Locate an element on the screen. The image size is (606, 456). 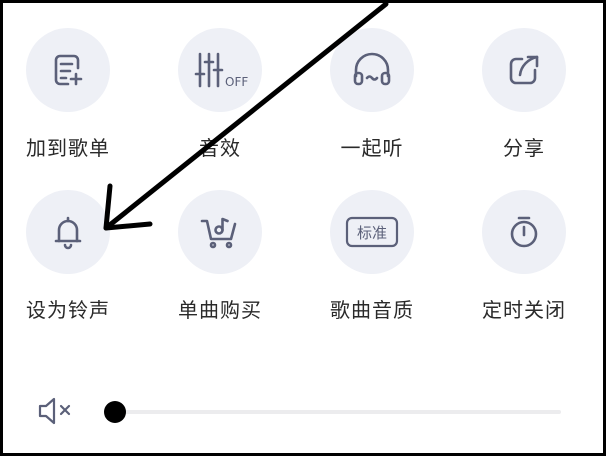
svg-text: 标准 is located at coordinates (372, 233).